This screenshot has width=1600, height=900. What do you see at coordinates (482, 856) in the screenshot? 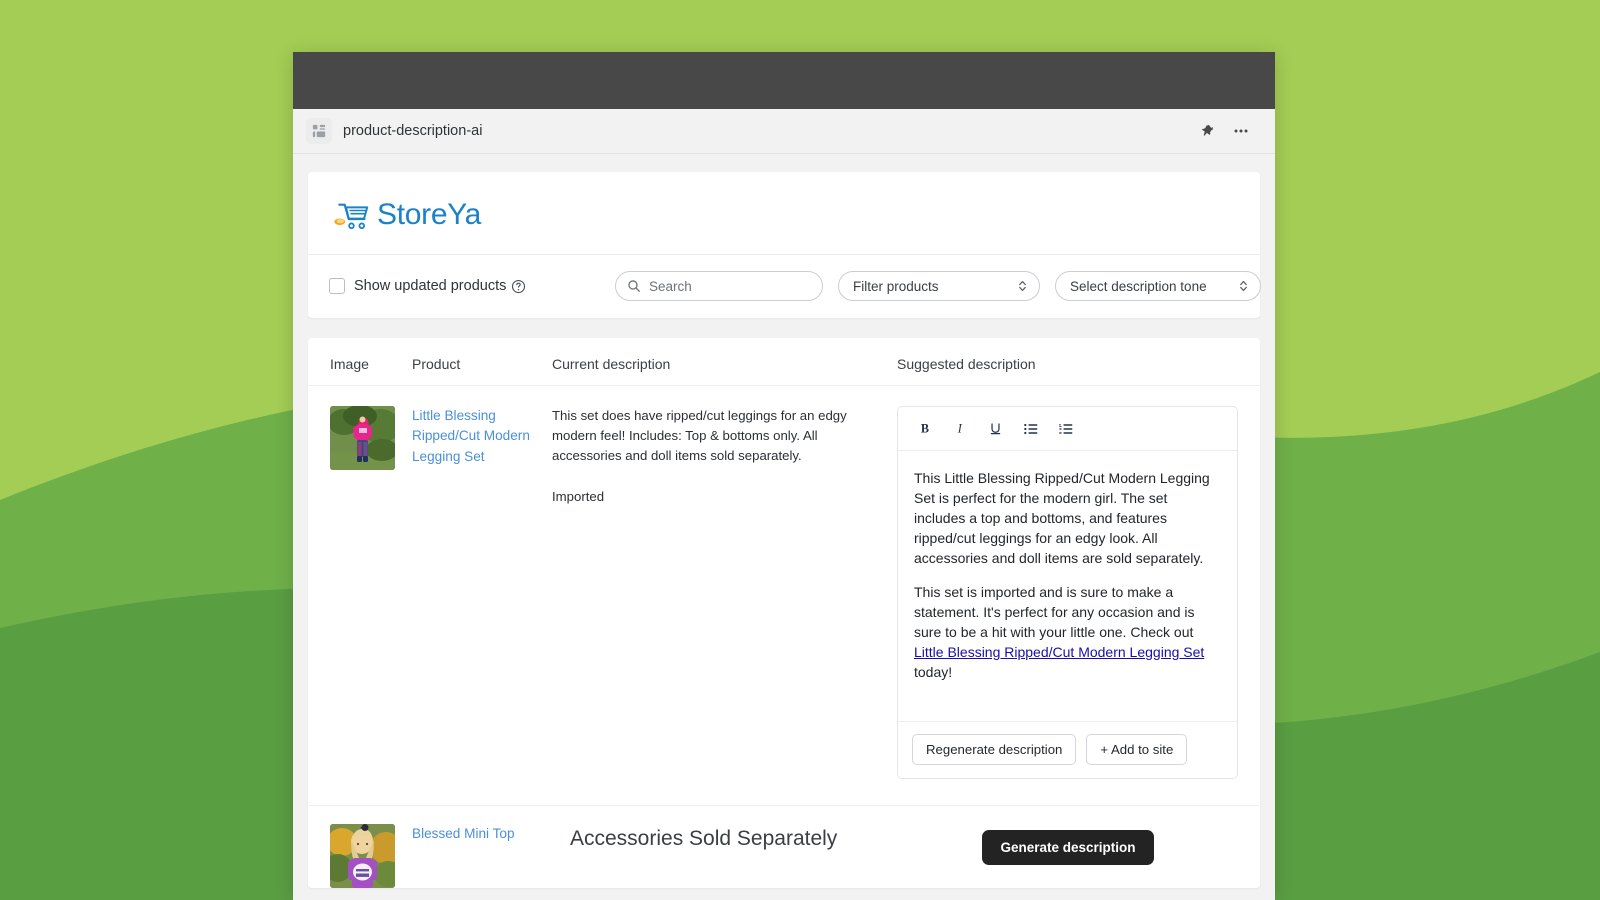
I see `product-name-cell: Blessed Mini Top` at bounding box center [482, 856].